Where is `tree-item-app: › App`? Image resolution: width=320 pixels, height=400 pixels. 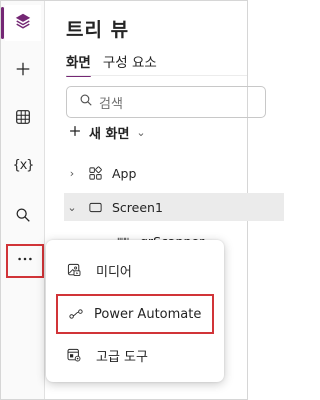
tree-item-app: › App is located at coordinates (164, 173).